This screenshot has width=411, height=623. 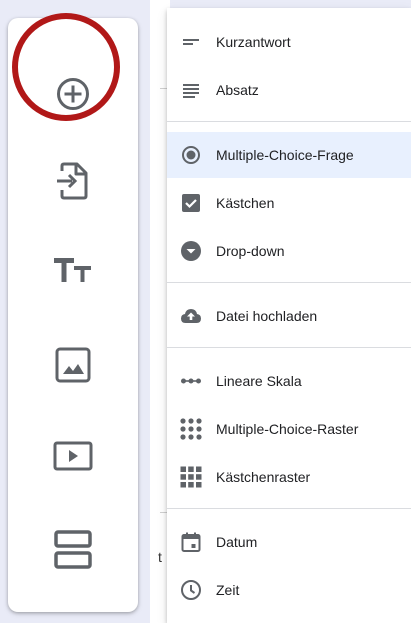 I want to click on title-text-icon, so click(x=72, y=270).